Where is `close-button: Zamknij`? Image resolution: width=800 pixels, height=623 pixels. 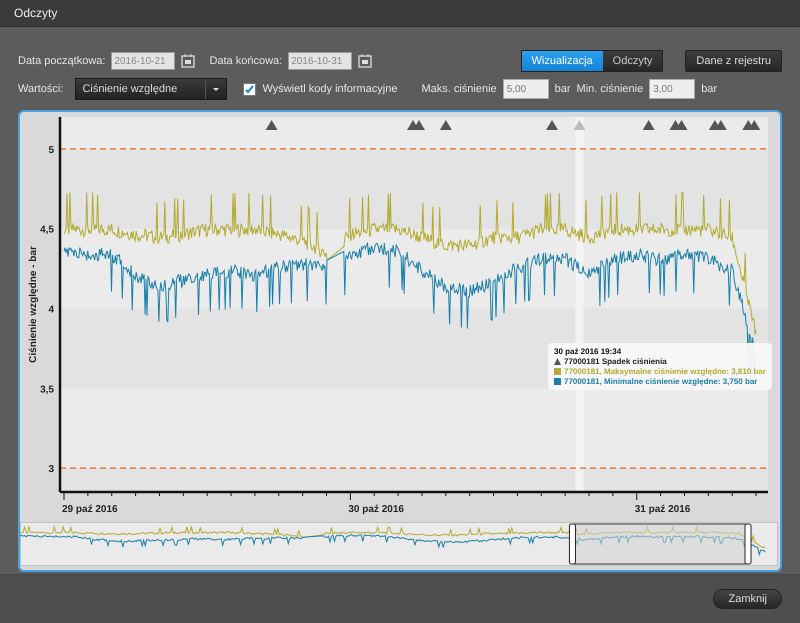
close-button: Zamknij is located at coordinates (747, 599).